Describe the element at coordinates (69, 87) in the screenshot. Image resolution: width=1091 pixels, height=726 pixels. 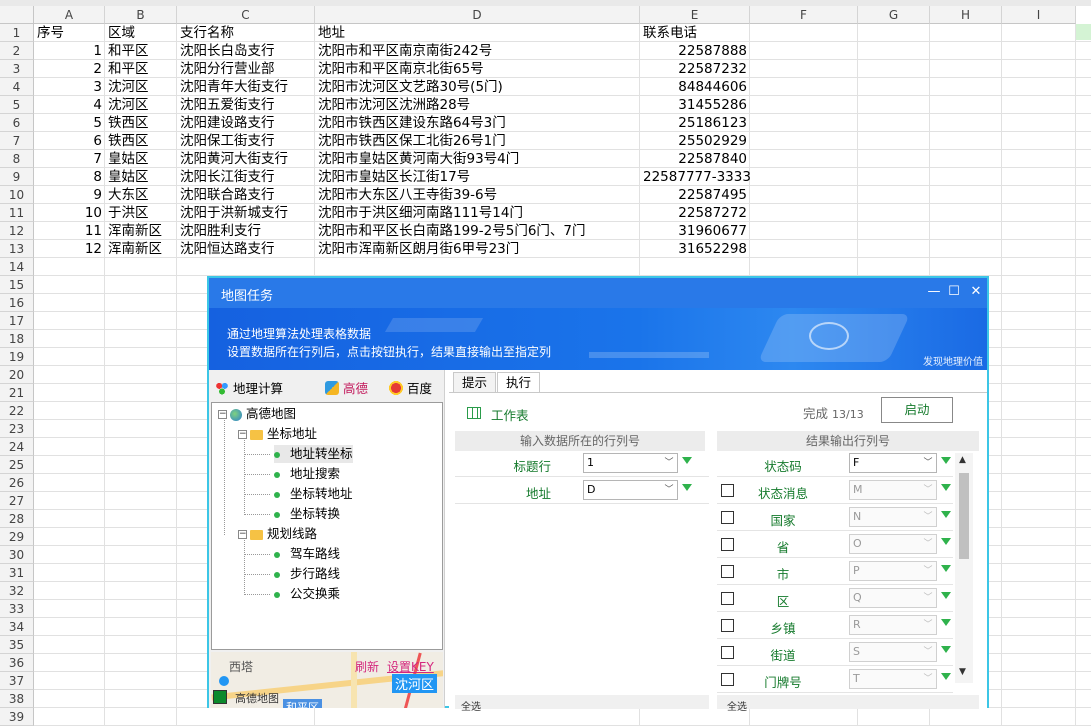
I see `cell: 3` at that location.